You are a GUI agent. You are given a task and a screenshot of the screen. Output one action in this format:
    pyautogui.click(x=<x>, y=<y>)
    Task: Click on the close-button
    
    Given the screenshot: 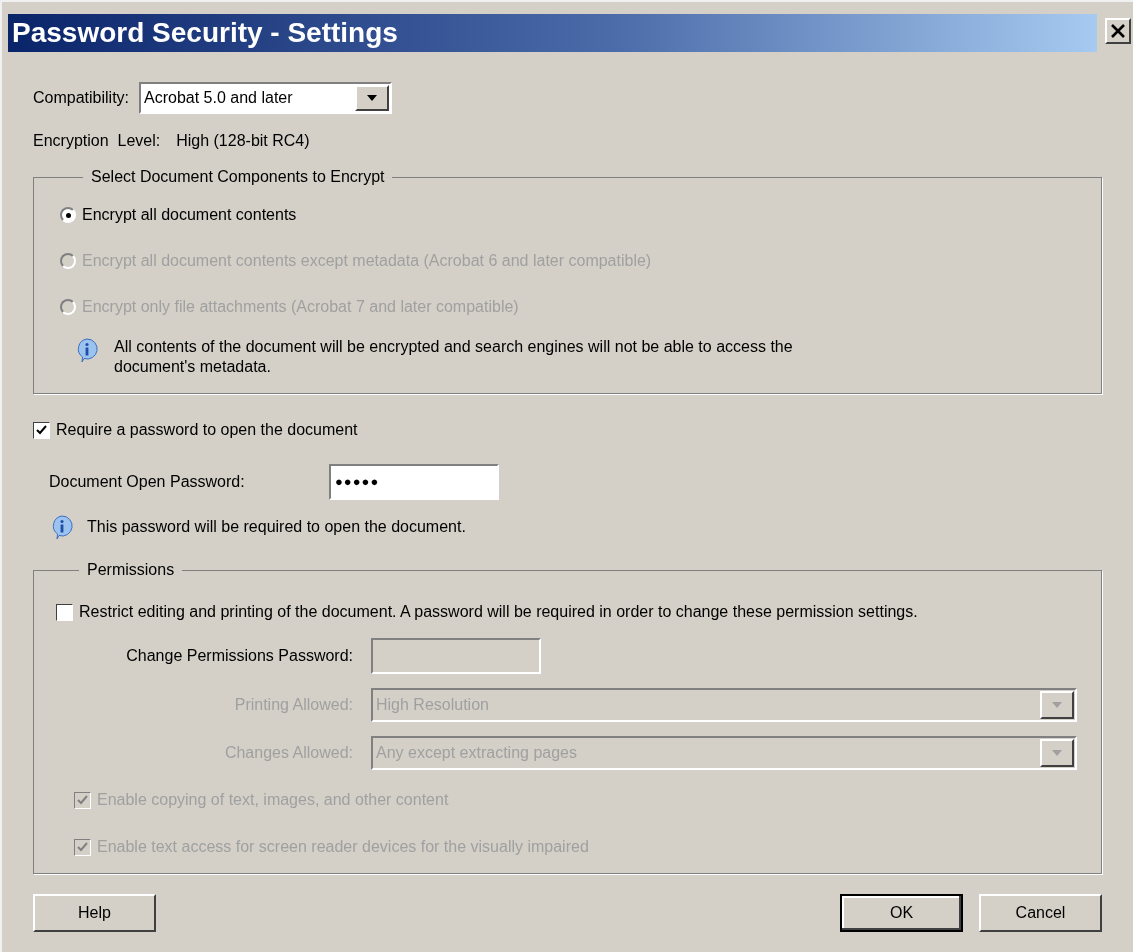 What is the action you would take?
    pyautogui.click(x=1118, y=31)
    